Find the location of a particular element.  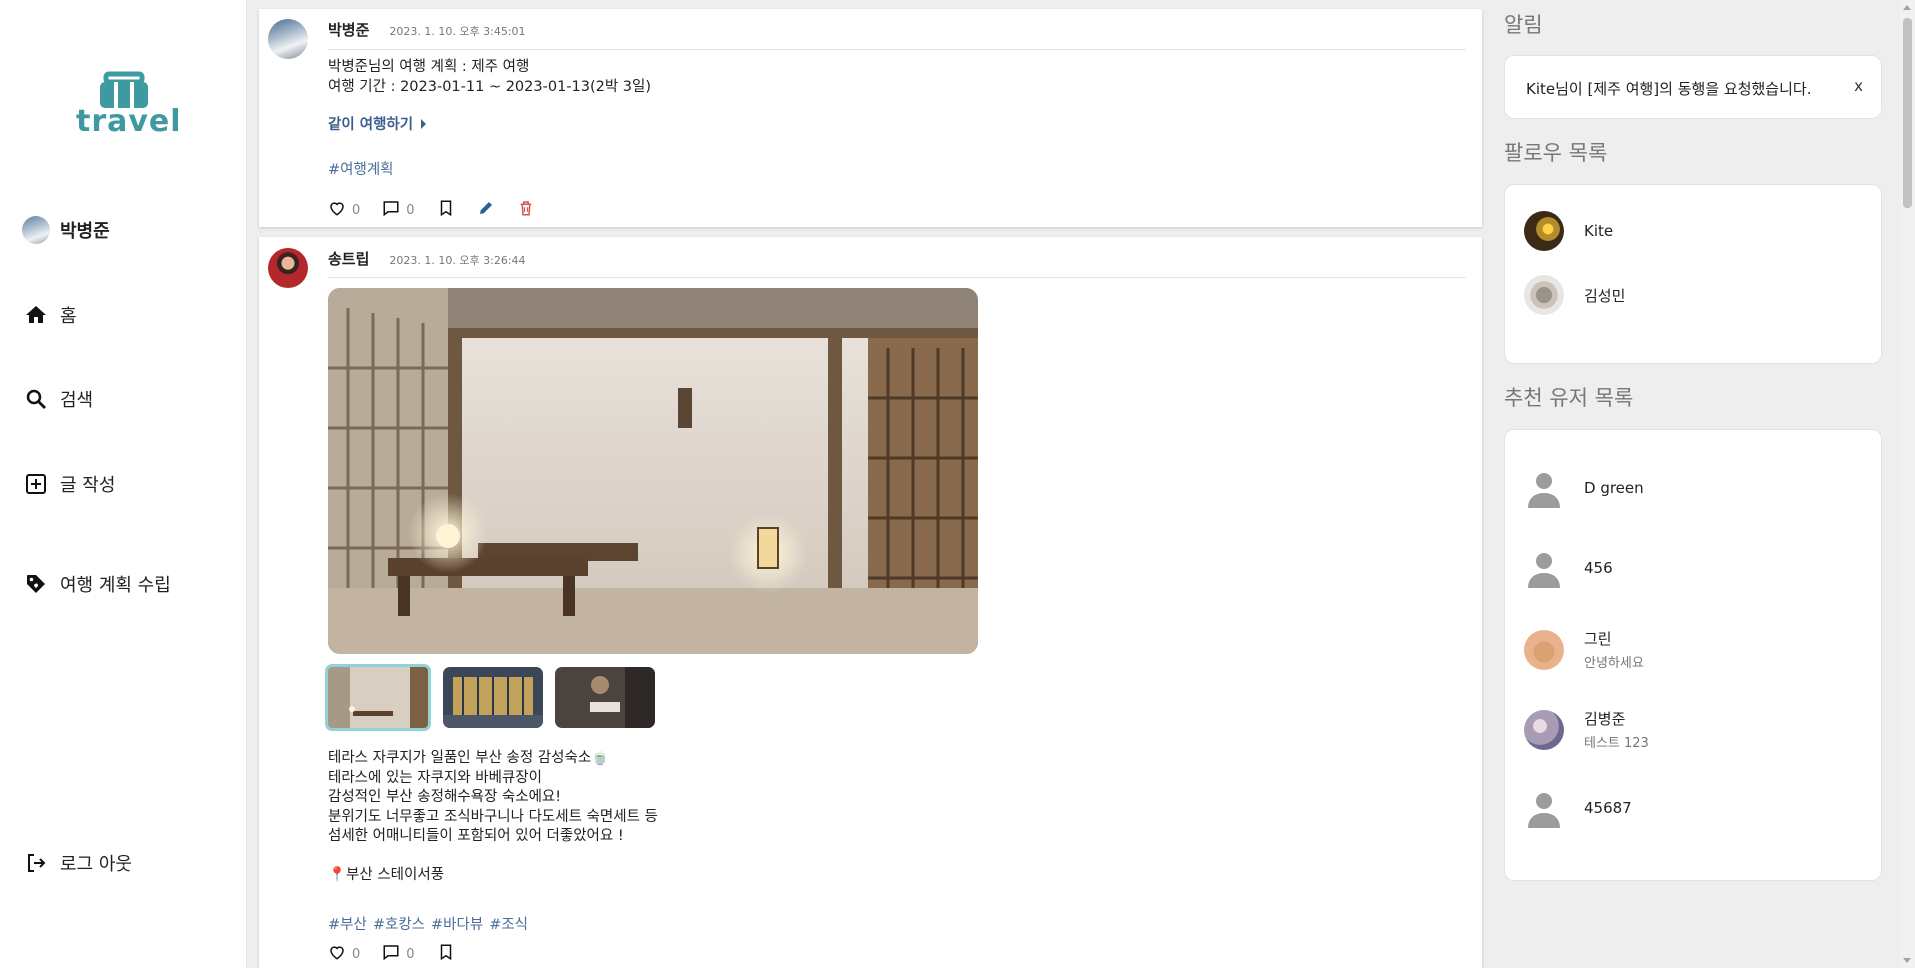

recommend-user-row: D green is located at coordinates (1584, 488).